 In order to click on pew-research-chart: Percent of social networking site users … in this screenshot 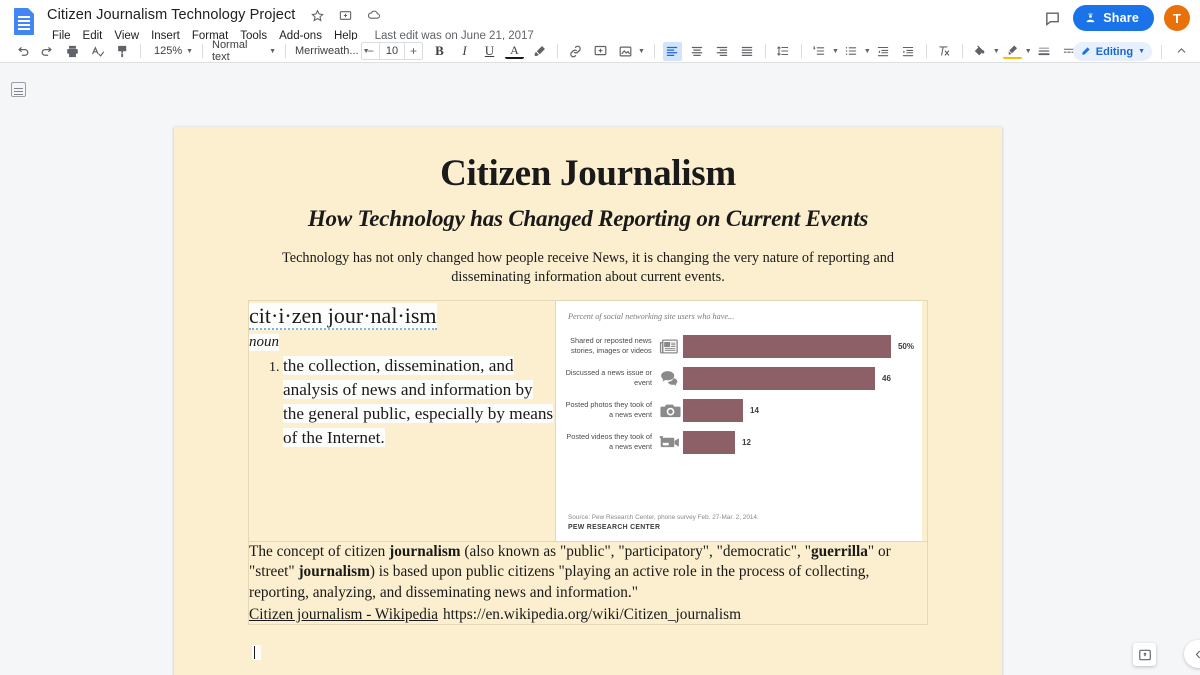, I will do `click(739, 420)`.